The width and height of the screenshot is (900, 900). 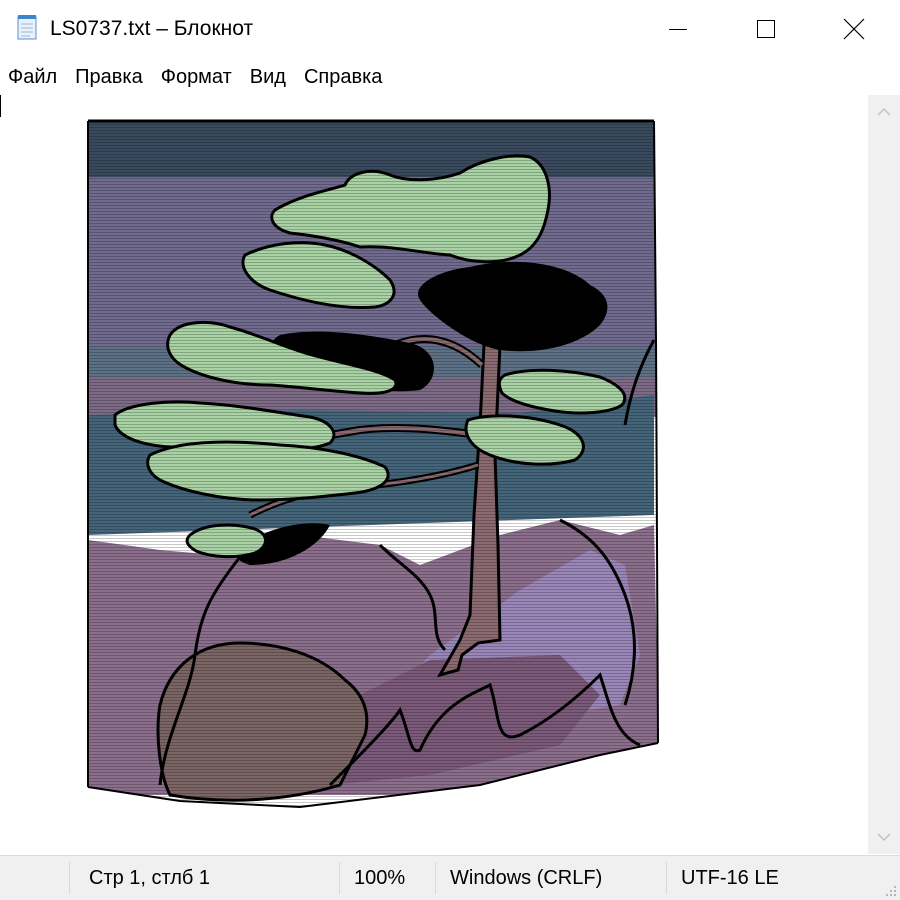 What do you see at coordinates (450, 29) in the screenshot?
I see `title-bar: LS0737.txt – Блокнот` at bounding box center [450, 29].